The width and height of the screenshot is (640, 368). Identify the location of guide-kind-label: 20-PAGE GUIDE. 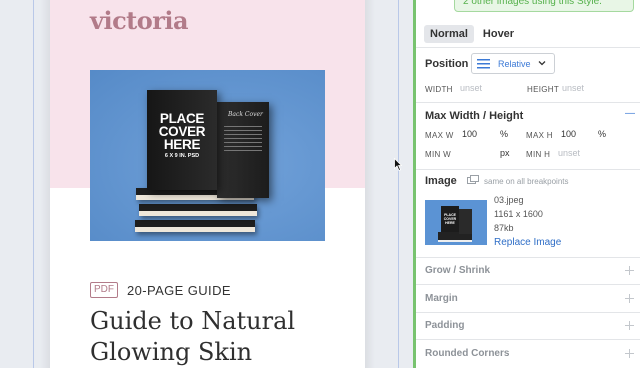
(179, 290).